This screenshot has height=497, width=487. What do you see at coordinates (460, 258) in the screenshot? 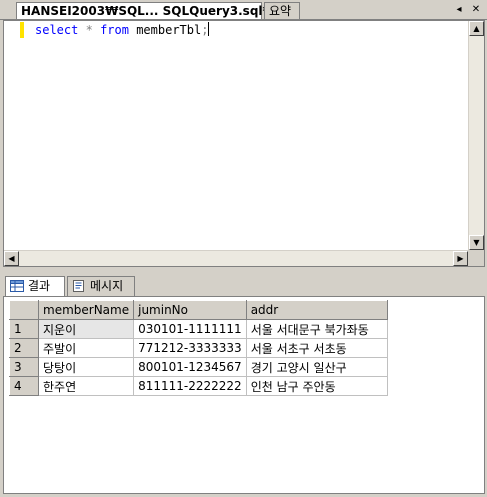
I see `scroll-right-icon: ▶` at bounding box center [460, 258].